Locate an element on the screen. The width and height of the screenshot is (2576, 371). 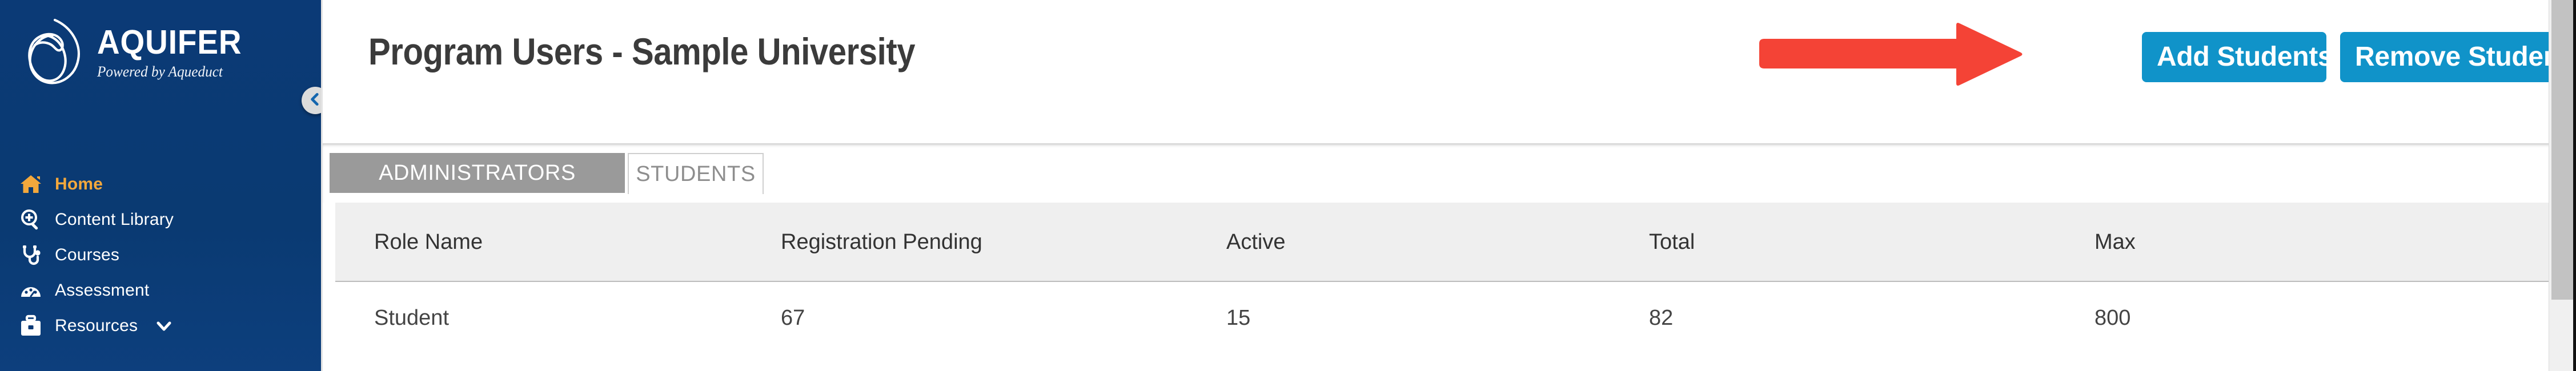
sidebar-item-resources: Resources is located at coordinates (160, 326).